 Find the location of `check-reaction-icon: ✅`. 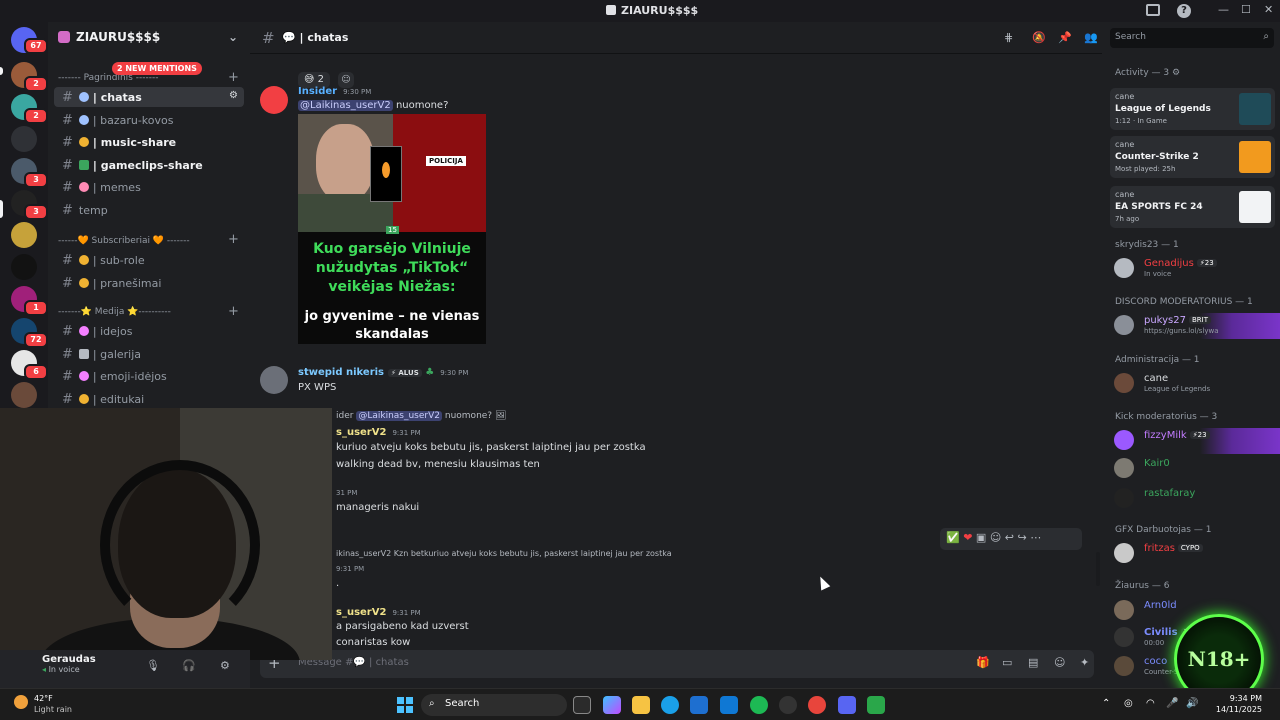

check-reaction-icon: ✅ is located at coordinates (953, 537).